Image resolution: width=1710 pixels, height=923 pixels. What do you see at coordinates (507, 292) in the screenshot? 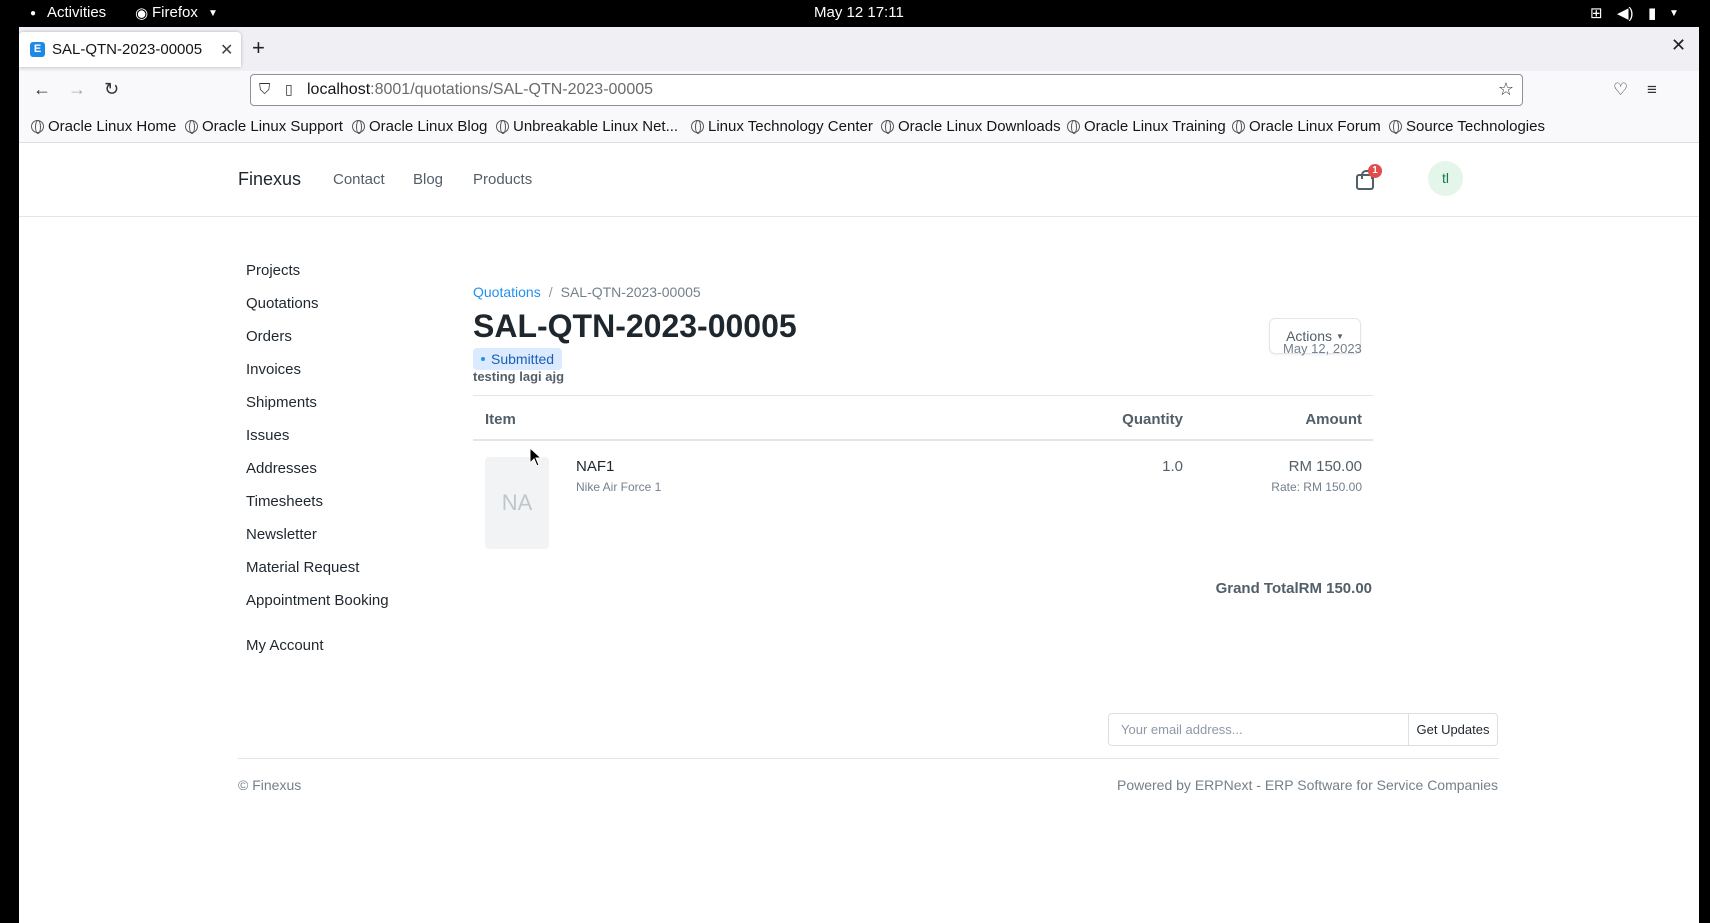
I see `breadcrumb-quotations-link: Quotations` at bounding box center [507, 292].